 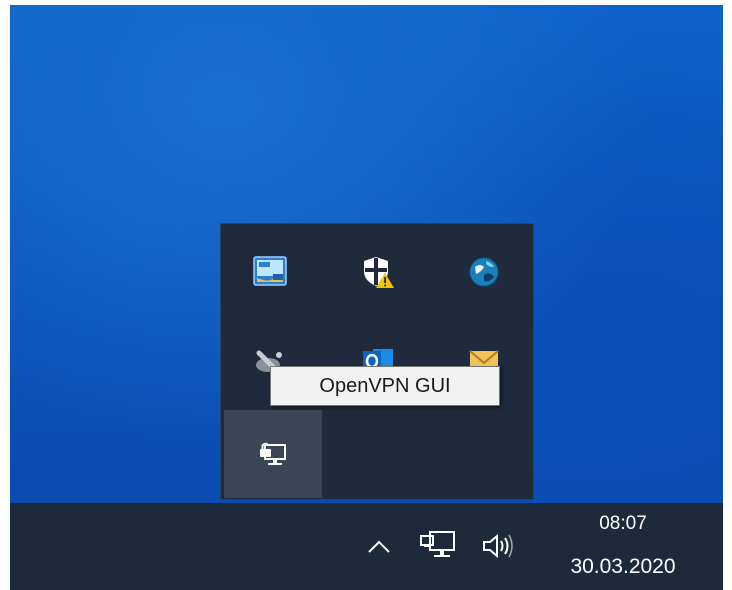 I want to click on tooltip-text: OpenVPN GUI, so click(x=385, y=385).